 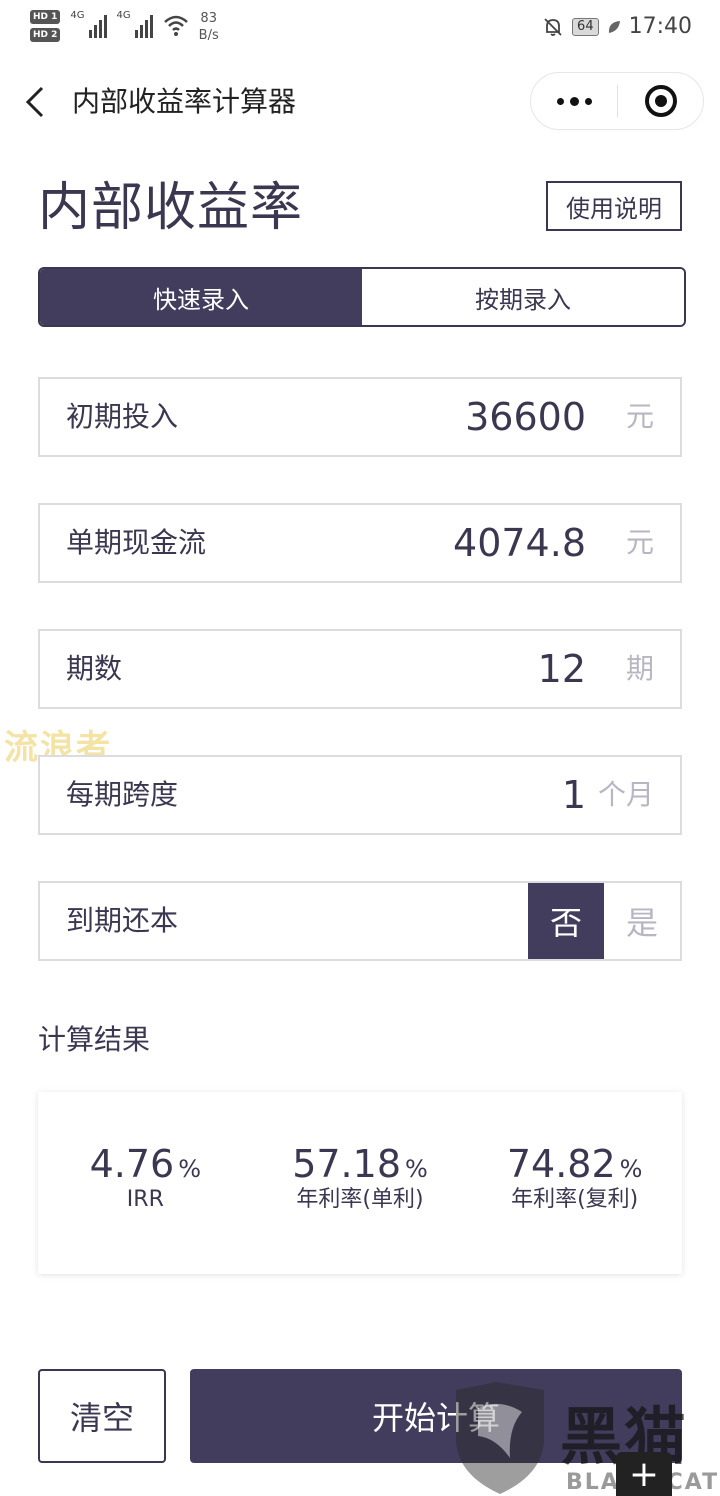 What do you see at coordinates (94, 1039) in the screenshot?
I see `results-title: 计算结果` at bounding box center [94, 1039].